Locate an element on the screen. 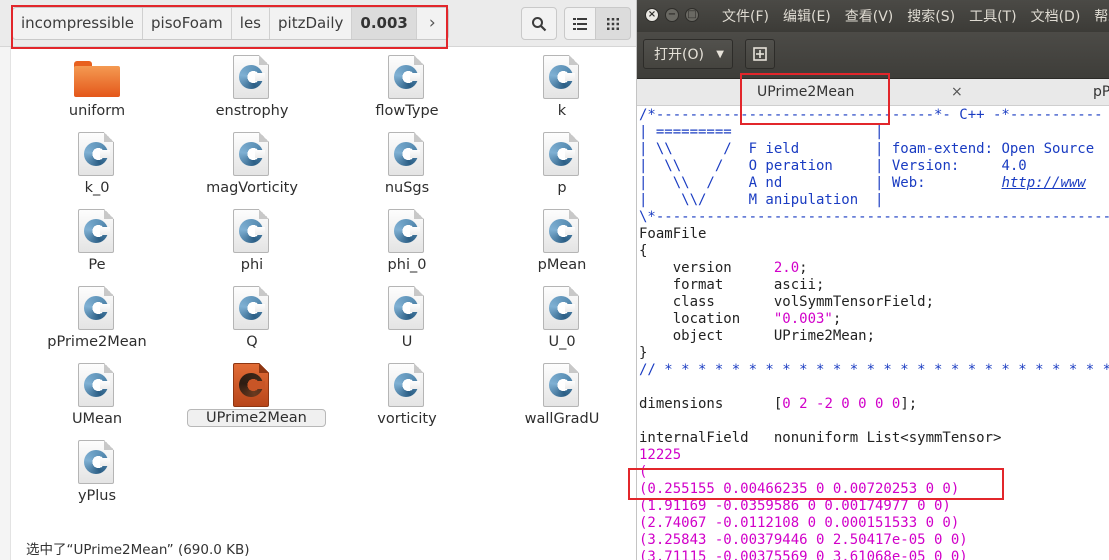  file-item: enstrophy is located at coordinates (252, 87).